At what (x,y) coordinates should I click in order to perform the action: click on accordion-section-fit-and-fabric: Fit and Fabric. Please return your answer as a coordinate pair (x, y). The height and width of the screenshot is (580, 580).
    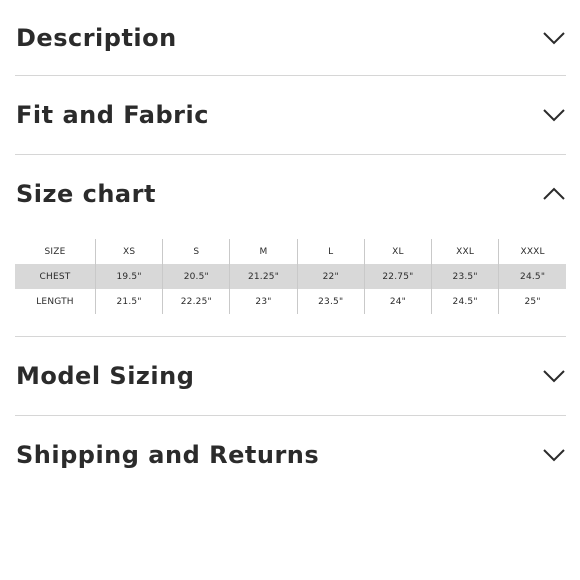
    Looking at the image, I should click on (290, 115).